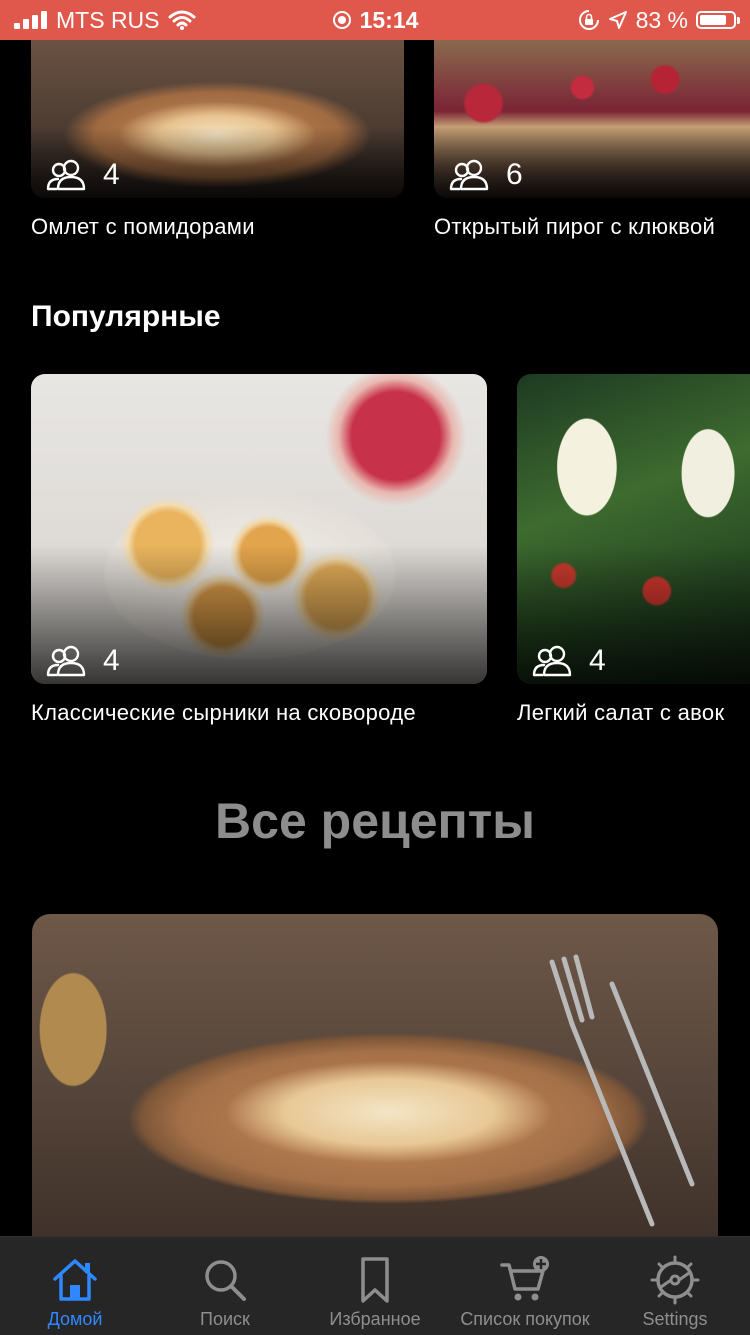 Image resolution: width=750 pixels, height=1335 pixels. I want to click on tab-label: Settings, so click(675, 1319).